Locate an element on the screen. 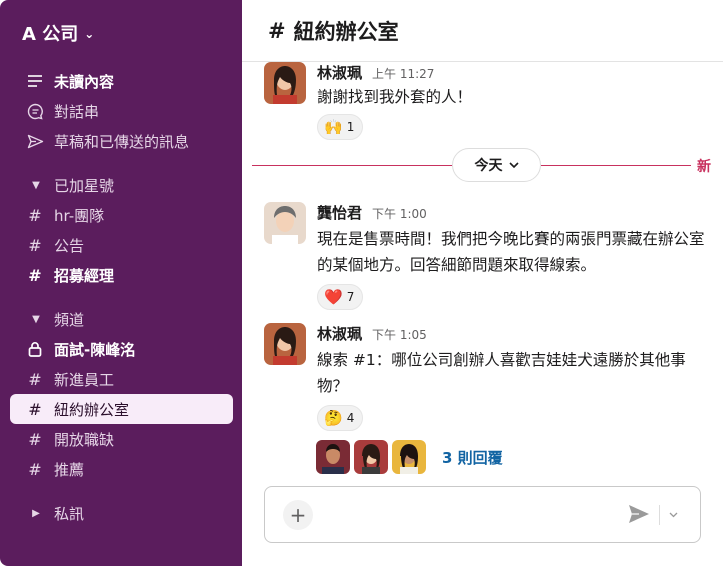  sidebar-item-label: 推薦 is located at coordinates (69, 469).